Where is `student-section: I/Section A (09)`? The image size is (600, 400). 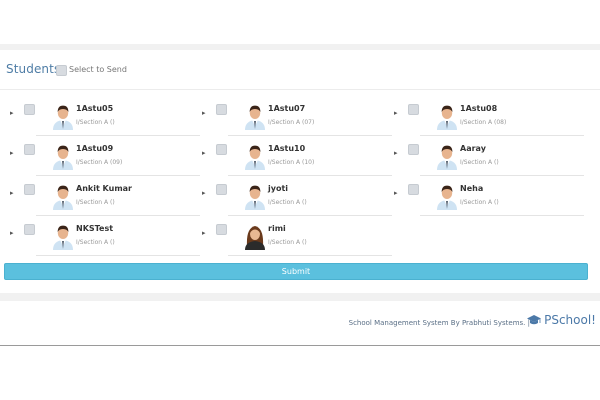
student-section: I/Section A (09) is located at coordinates (99, 162).